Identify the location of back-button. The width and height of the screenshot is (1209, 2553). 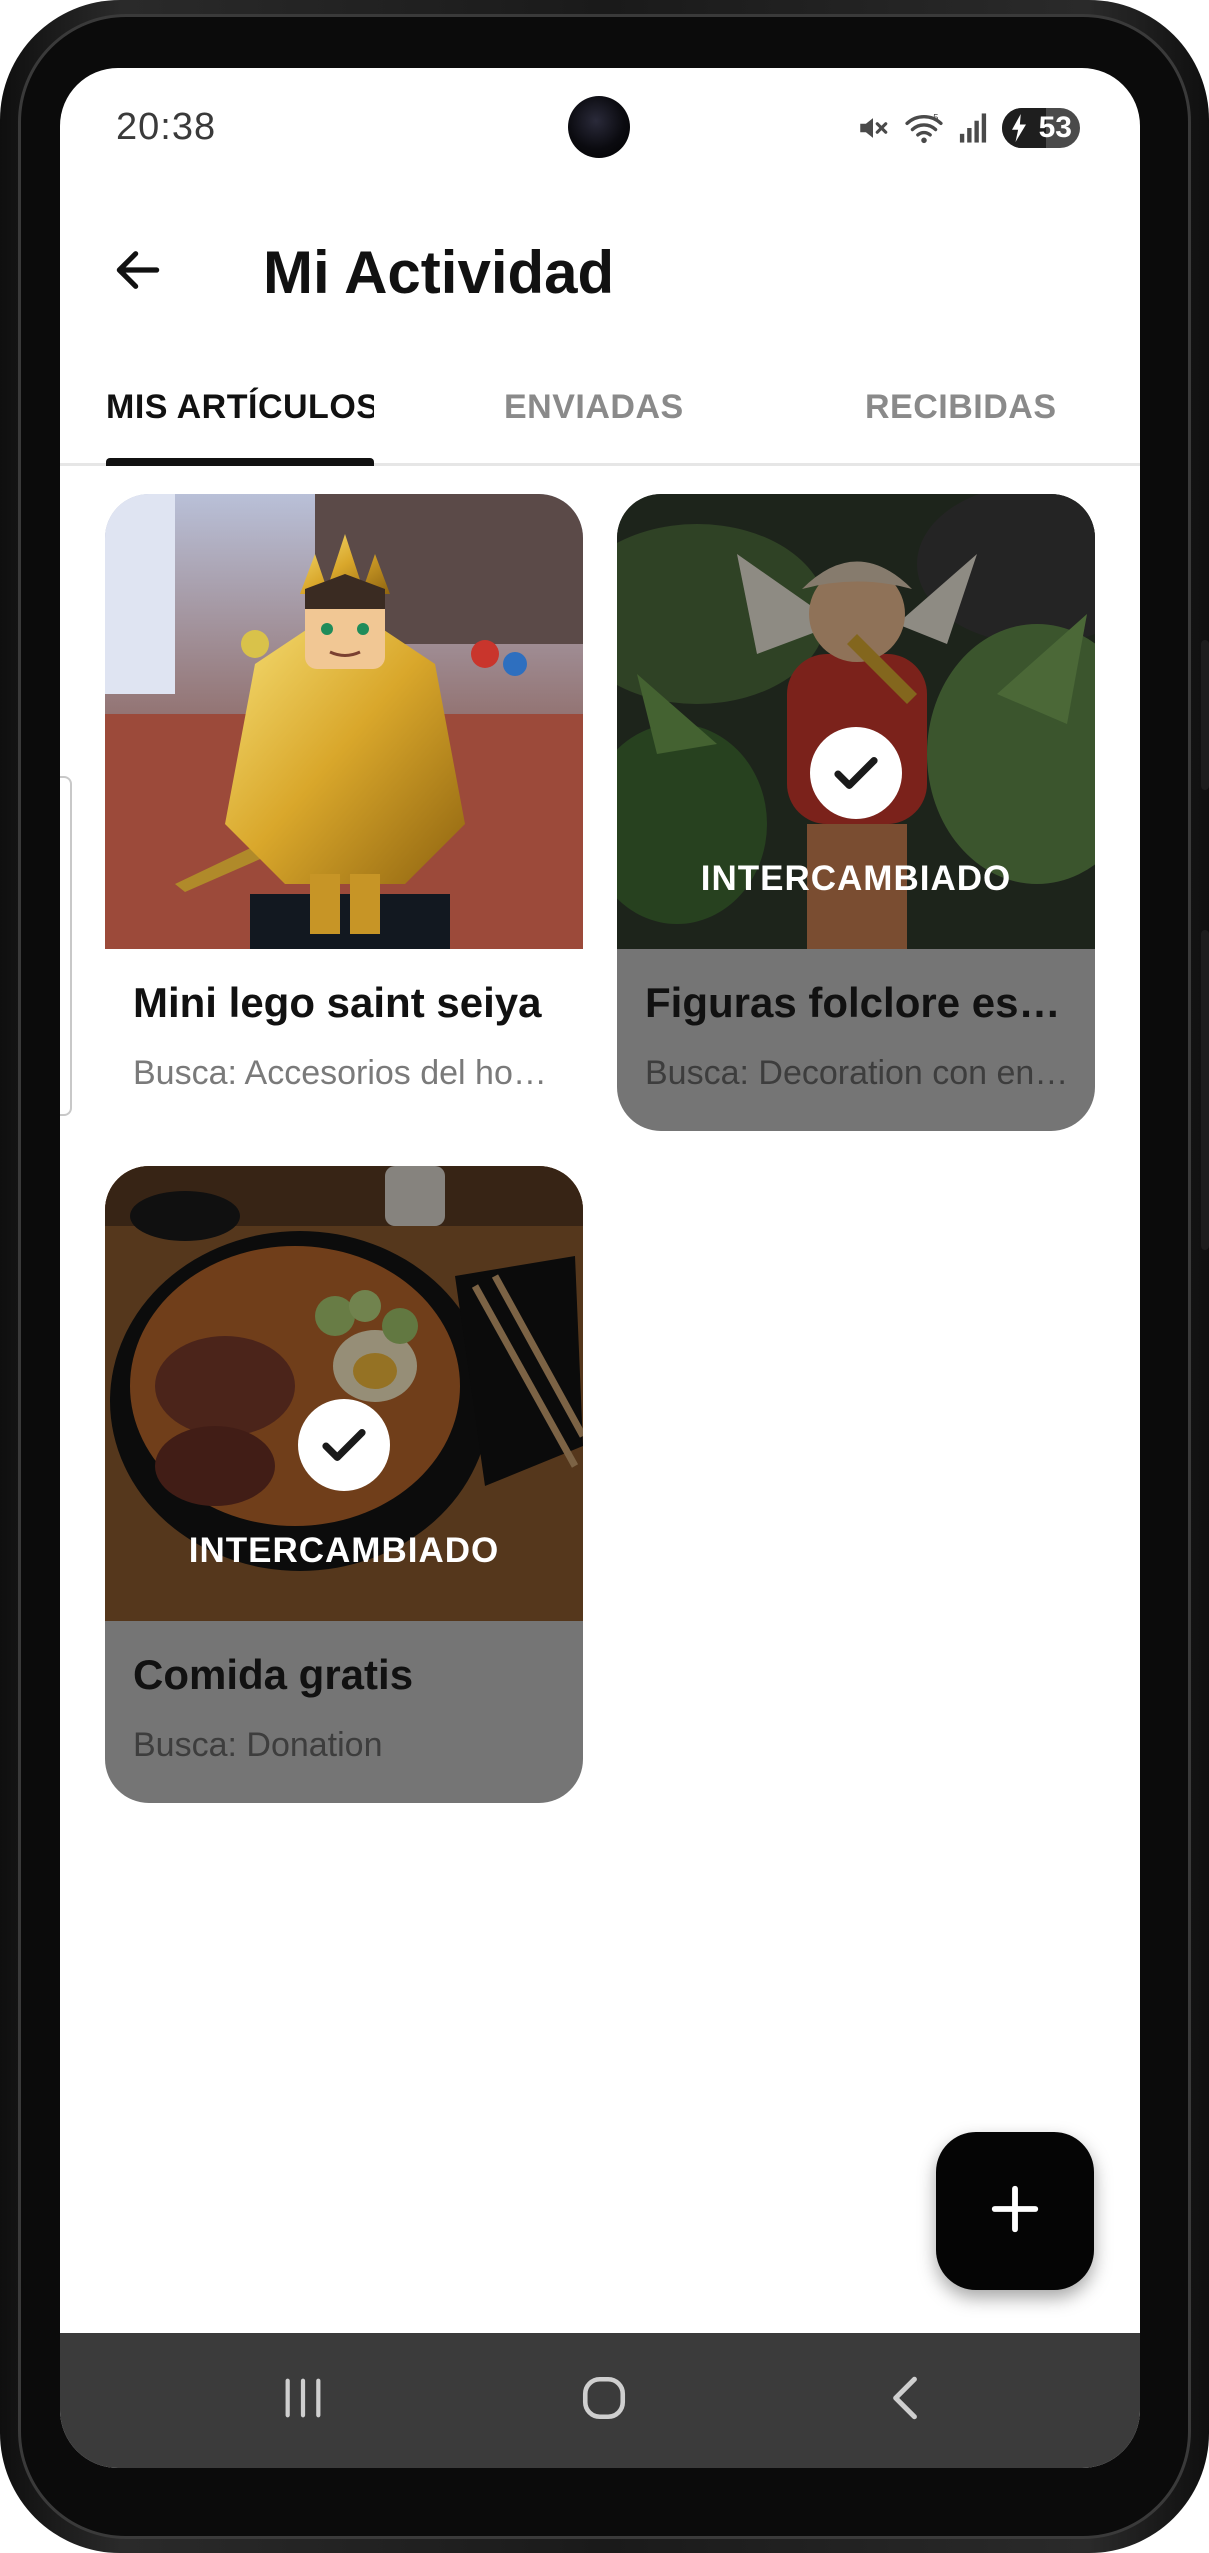
(904, 2400).